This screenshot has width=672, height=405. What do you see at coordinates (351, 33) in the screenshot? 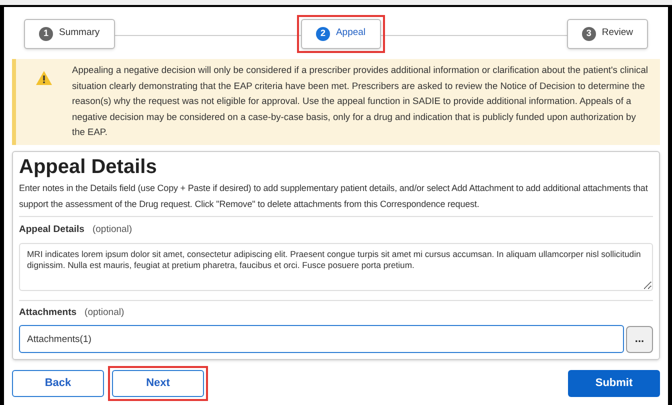
I see `step-label: Appeal` at bounding box center [351, 33].